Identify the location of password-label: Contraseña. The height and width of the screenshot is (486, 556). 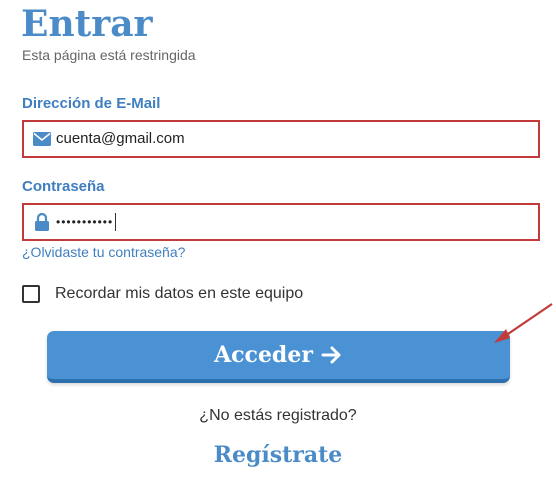
(63, 186).